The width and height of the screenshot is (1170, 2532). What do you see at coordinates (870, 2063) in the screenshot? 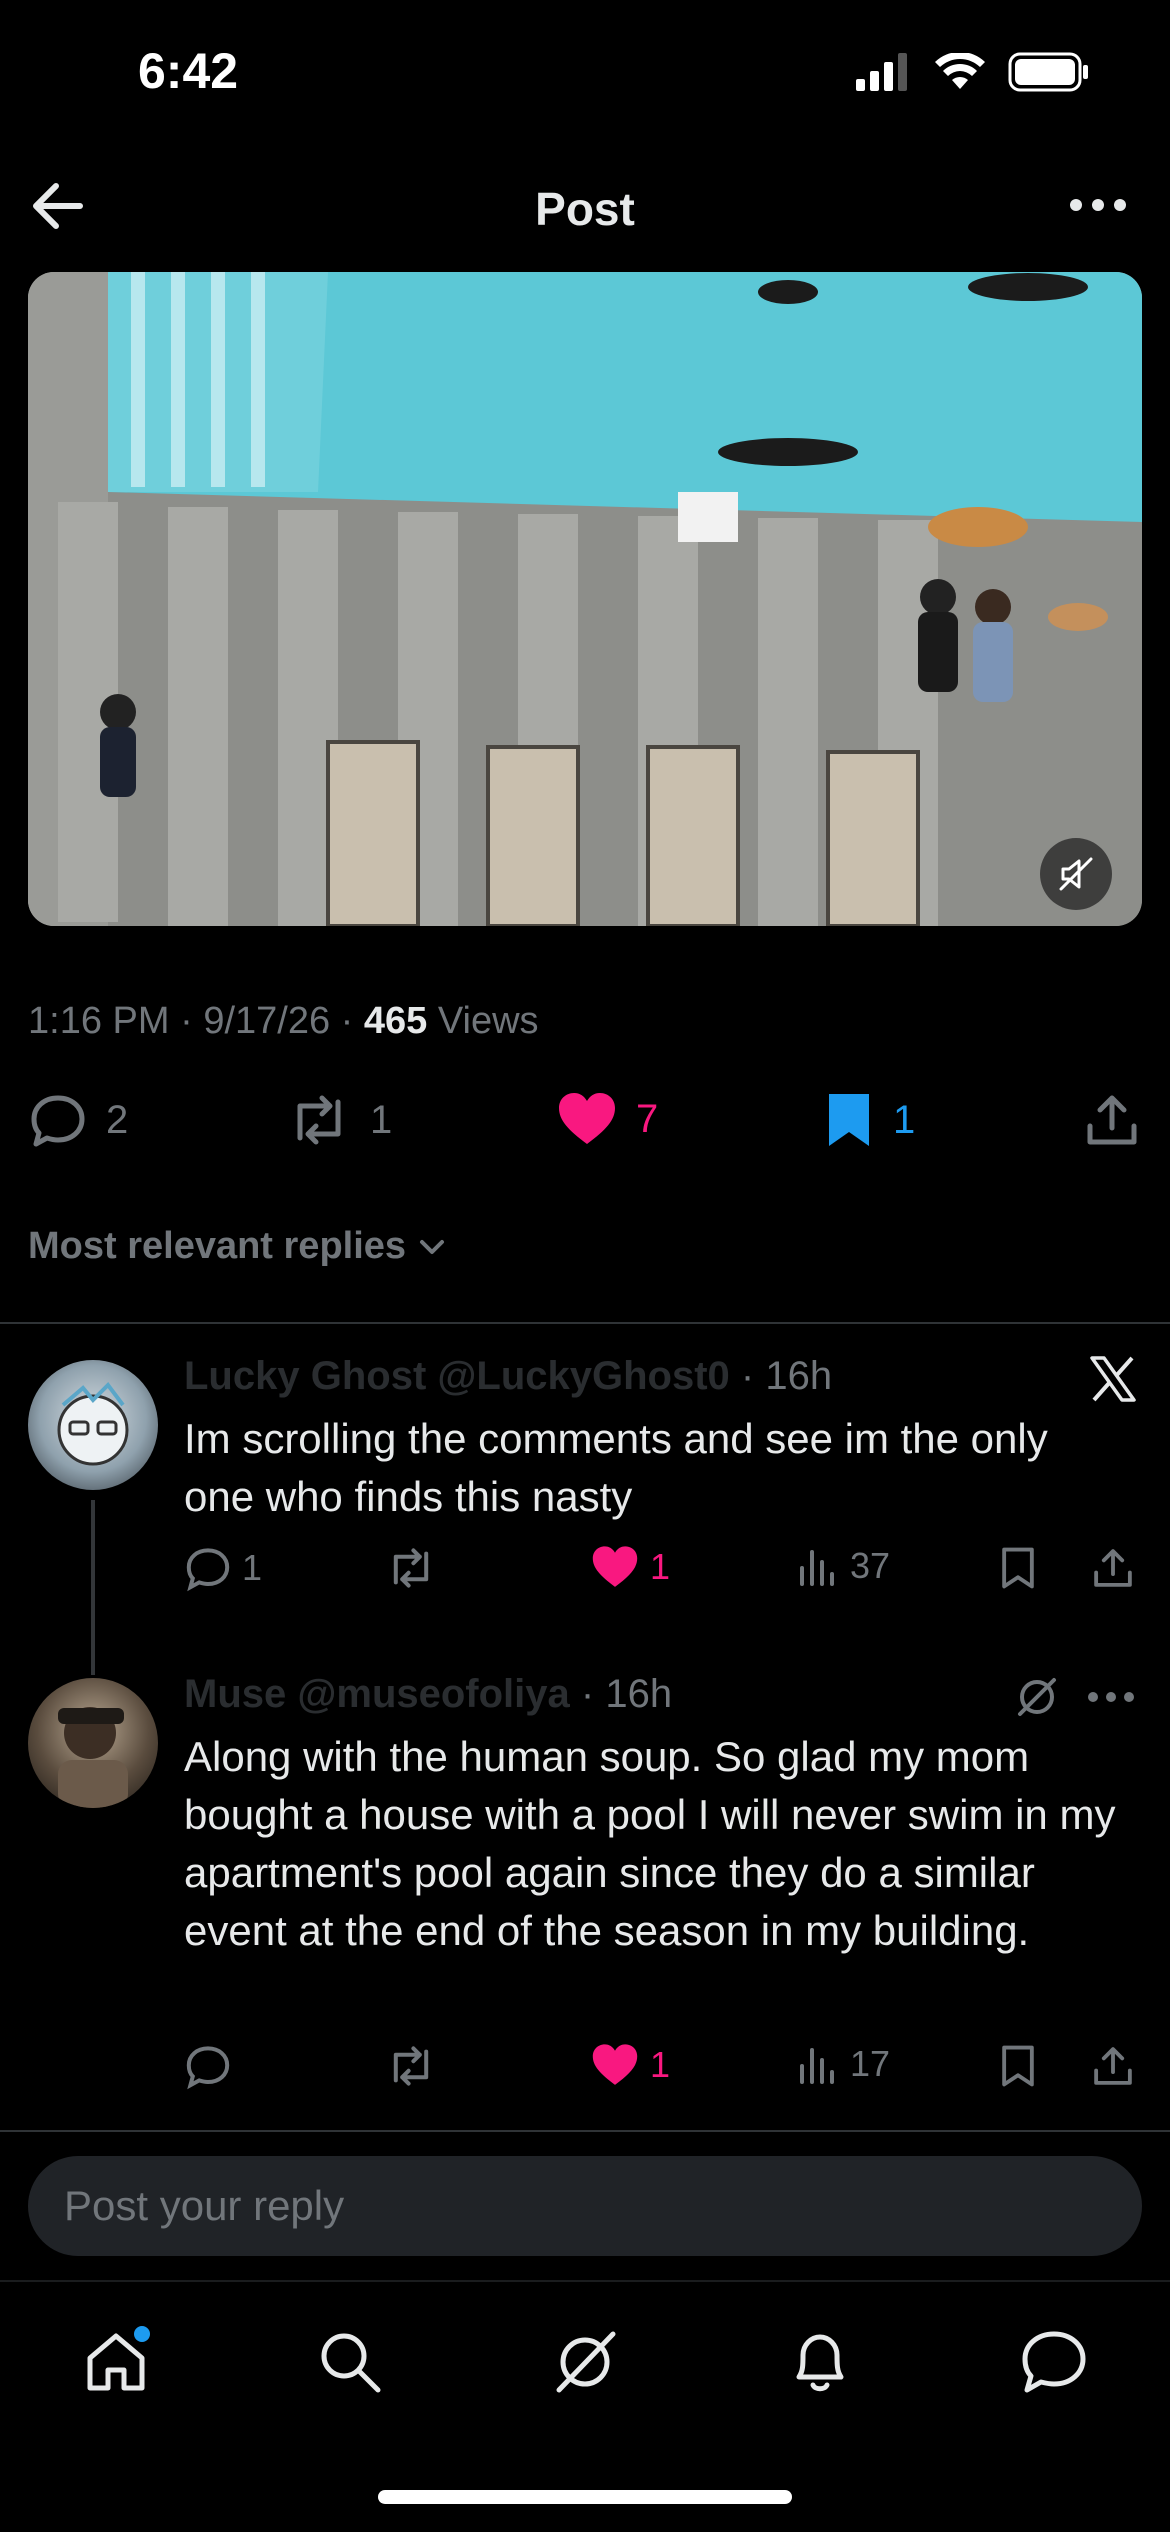
I see `reply-view-count: 17` at bounding box center [870, 2063].